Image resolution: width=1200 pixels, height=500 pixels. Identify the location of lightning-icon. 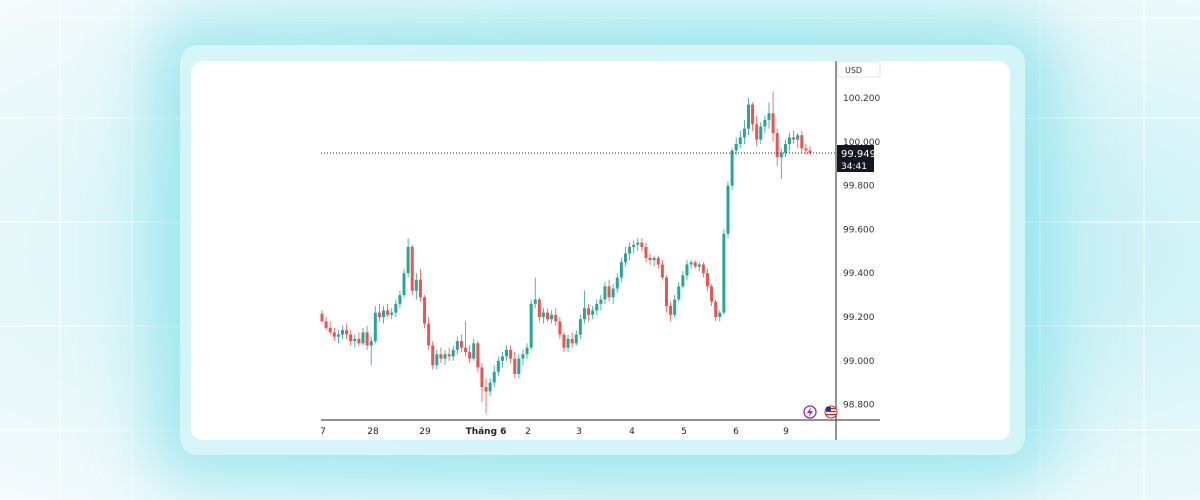
(810, 412).